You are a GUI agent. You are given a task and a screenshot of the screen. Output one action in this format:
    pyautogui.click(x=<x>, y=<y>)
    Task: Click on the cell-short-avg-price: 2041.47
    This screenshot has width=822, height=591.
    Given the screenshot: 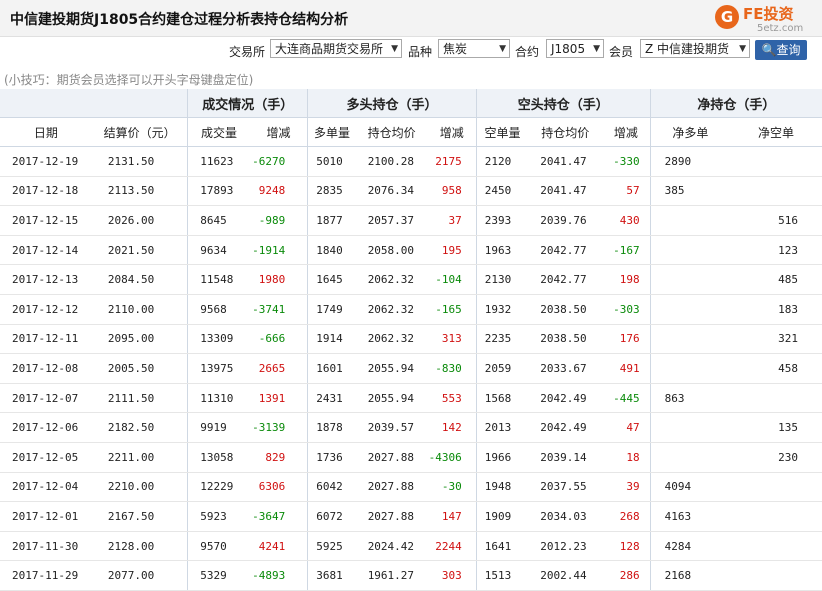 What is the action you would take?
    pyautogui.click(x=565, y=191)
    